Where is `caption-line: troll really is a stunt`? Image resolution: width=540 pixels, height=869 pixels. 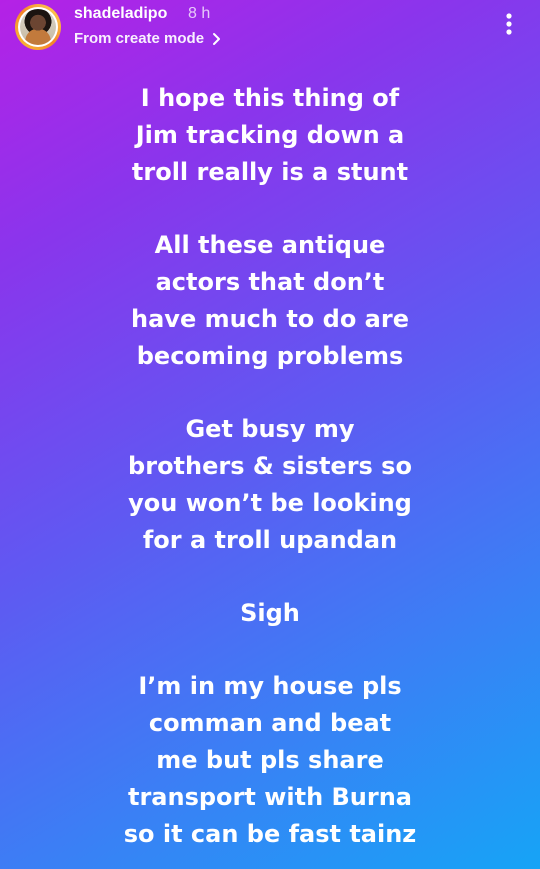 caption-line: troll really is a stunt is located at coordinates (270, 172).